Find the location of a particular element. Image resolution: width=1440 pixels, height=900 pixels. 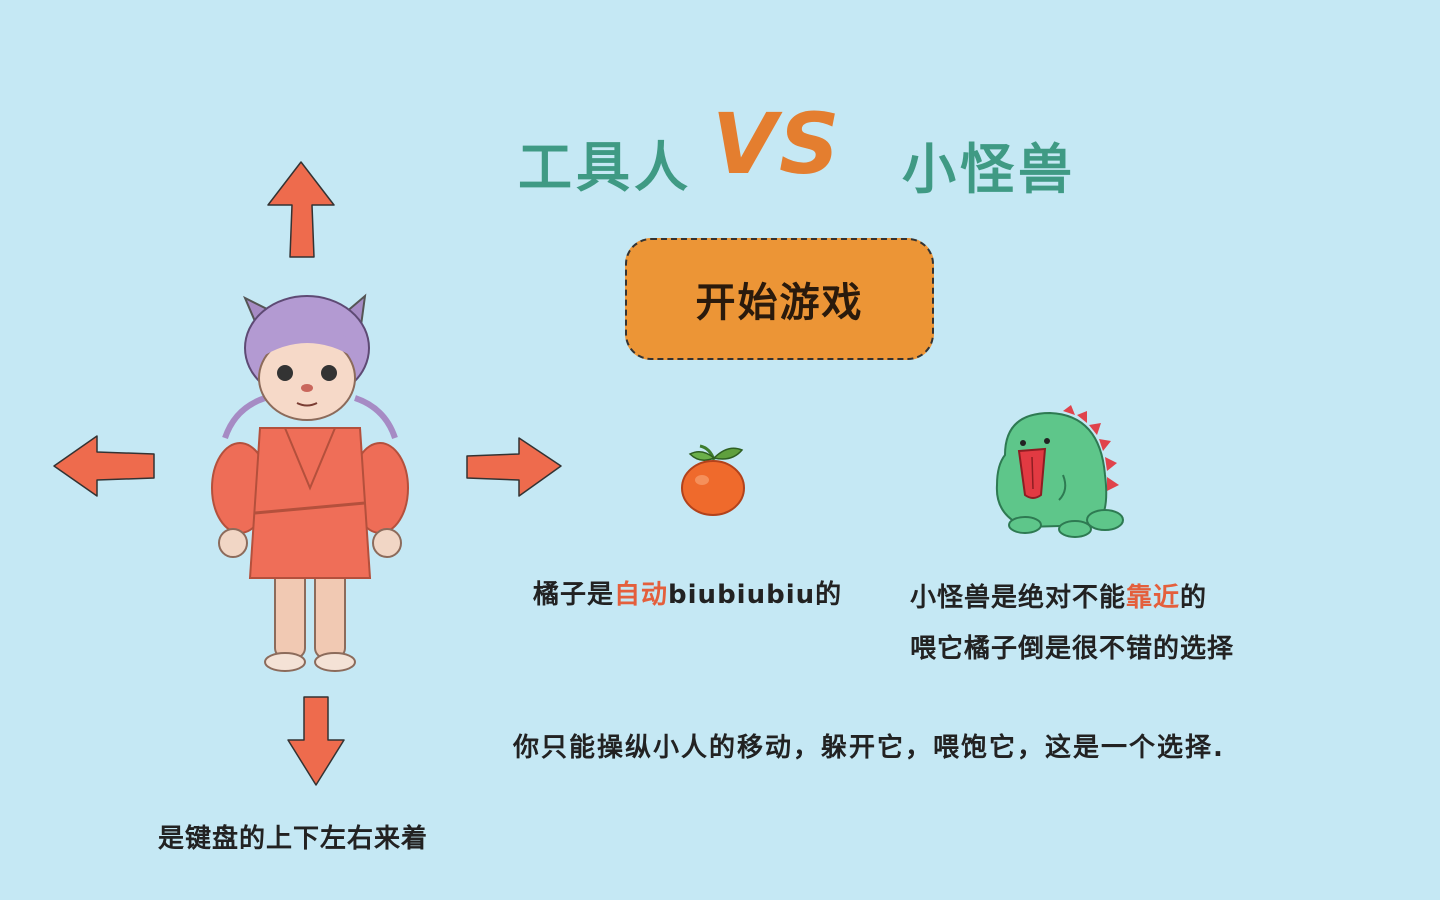

controls-text: 是键盘的上下左右来着 is located at coordinates (293, 839).